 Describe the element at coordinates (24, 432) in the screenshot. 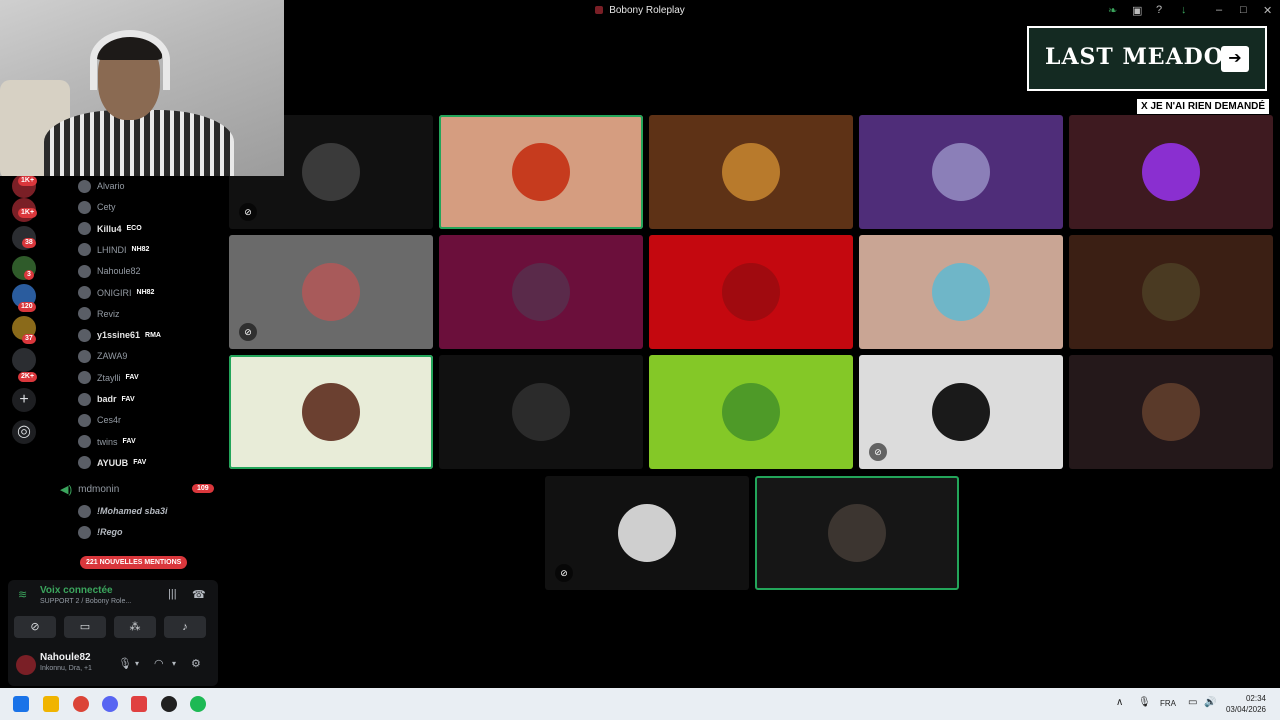

I see `compass-icon: ◎` at that location.